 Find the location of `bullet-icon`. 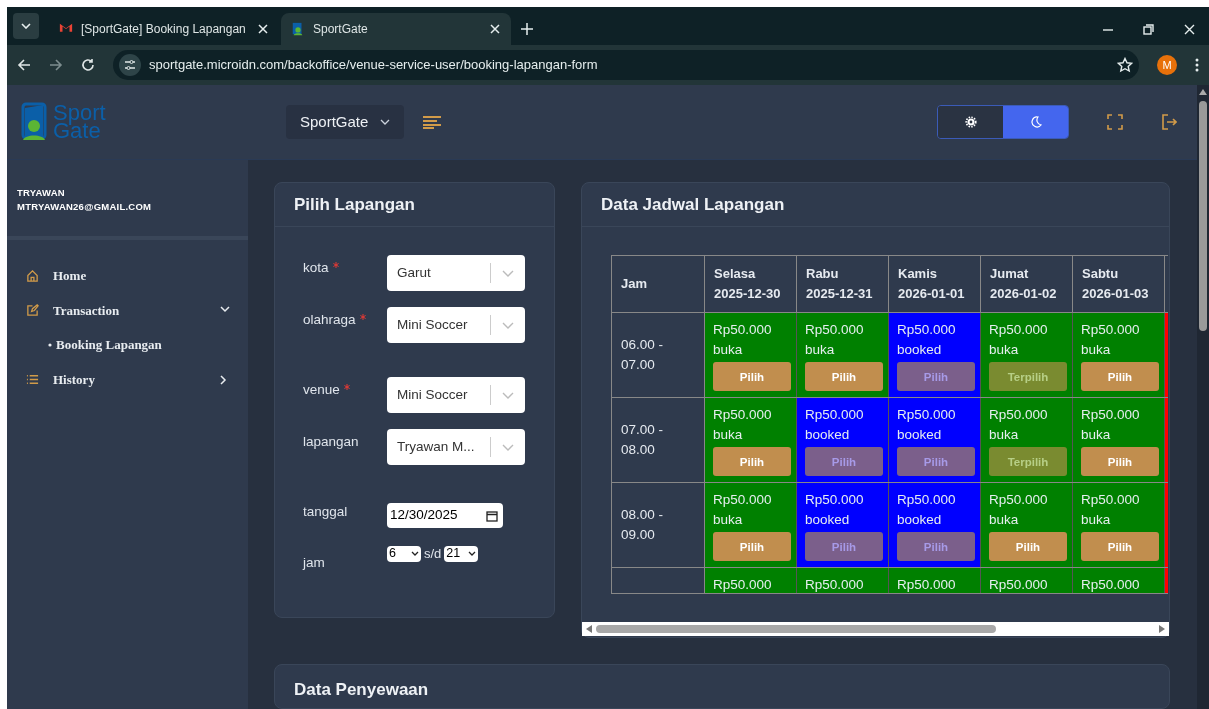

bullet-icon is located at coordinates (50, 345).